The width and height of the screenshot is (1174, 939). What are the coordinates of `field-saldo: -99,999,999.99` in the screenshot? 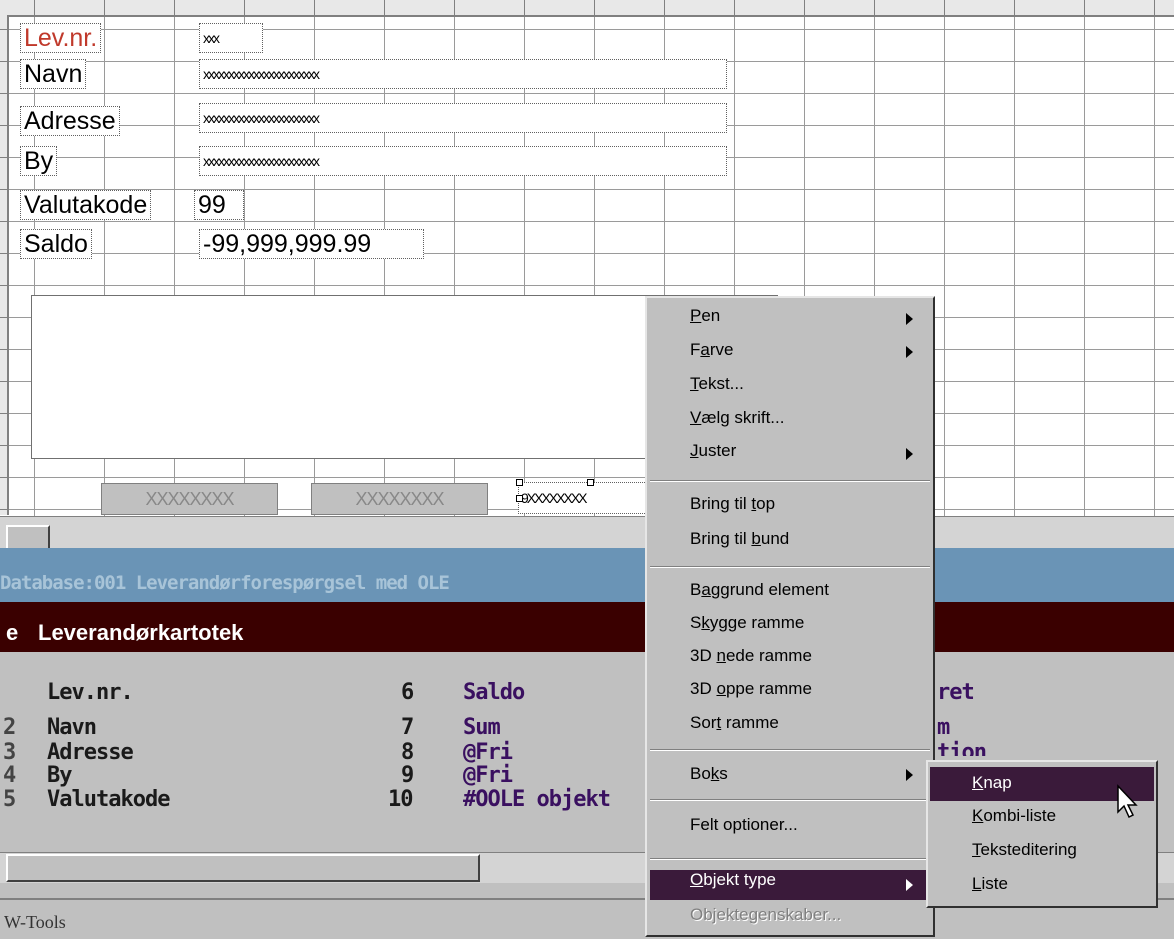 It's located at (311, 244).